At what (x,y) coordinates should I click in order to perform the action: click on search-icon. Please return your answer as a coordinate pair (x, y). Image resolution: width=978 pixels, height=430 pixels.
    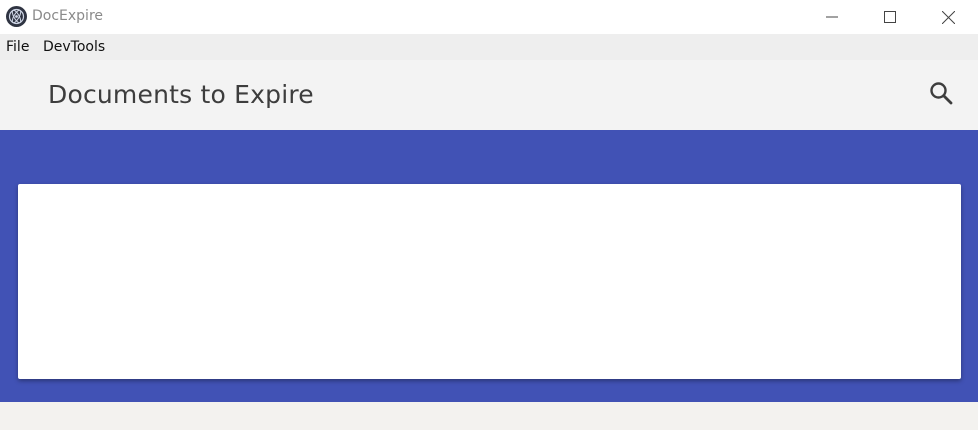
    Looking at the image, I should click on (941, 93).